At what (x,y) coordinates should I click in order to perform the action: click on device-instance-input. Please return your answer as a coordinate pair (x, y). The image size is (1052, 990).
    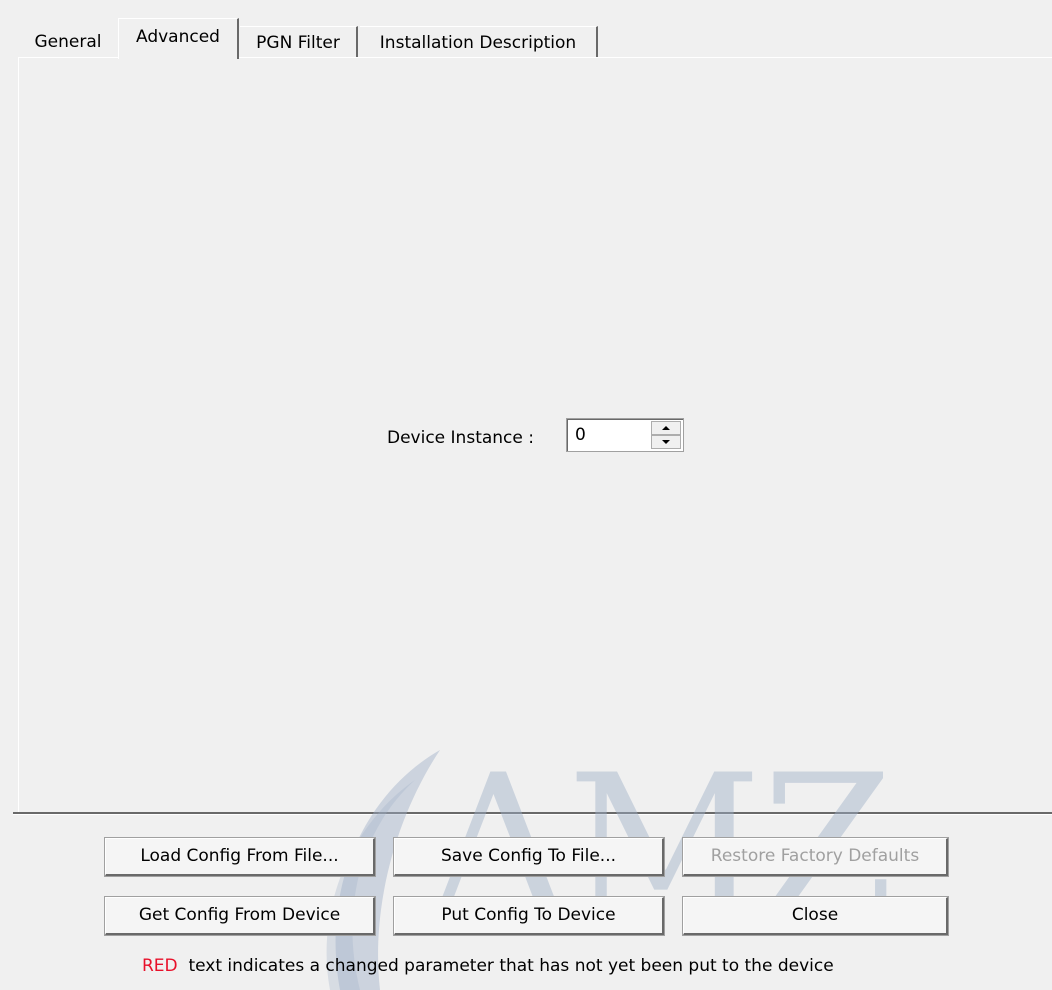
    Looking at the image, I should click on (610, 435).